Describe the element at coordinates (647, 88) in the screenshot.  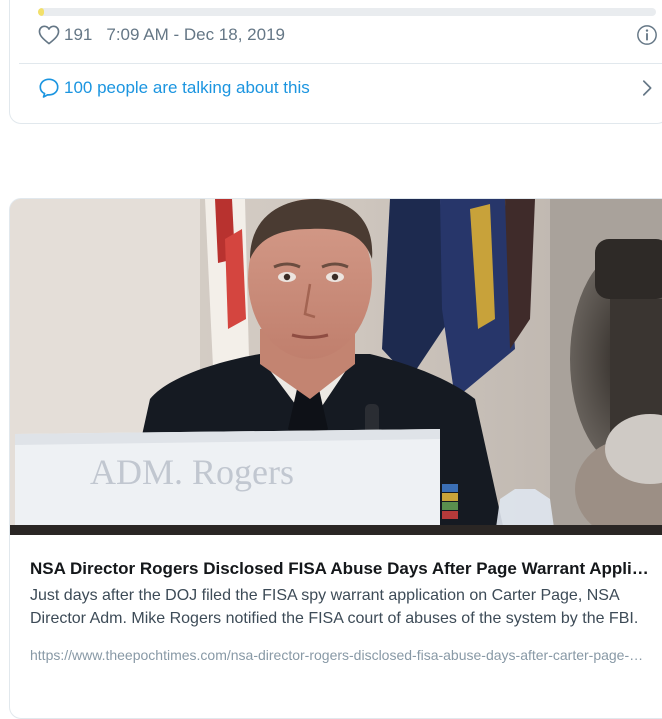
I see `chevron-right-icon` at that location.